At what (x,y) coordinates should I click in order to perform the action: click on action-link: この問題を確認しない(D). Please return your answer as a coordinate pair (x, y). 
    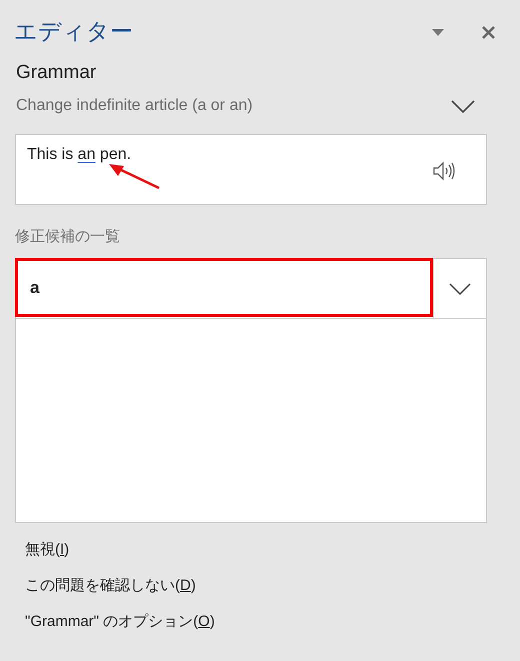
    Looking at the image, I should click on (110, 586).